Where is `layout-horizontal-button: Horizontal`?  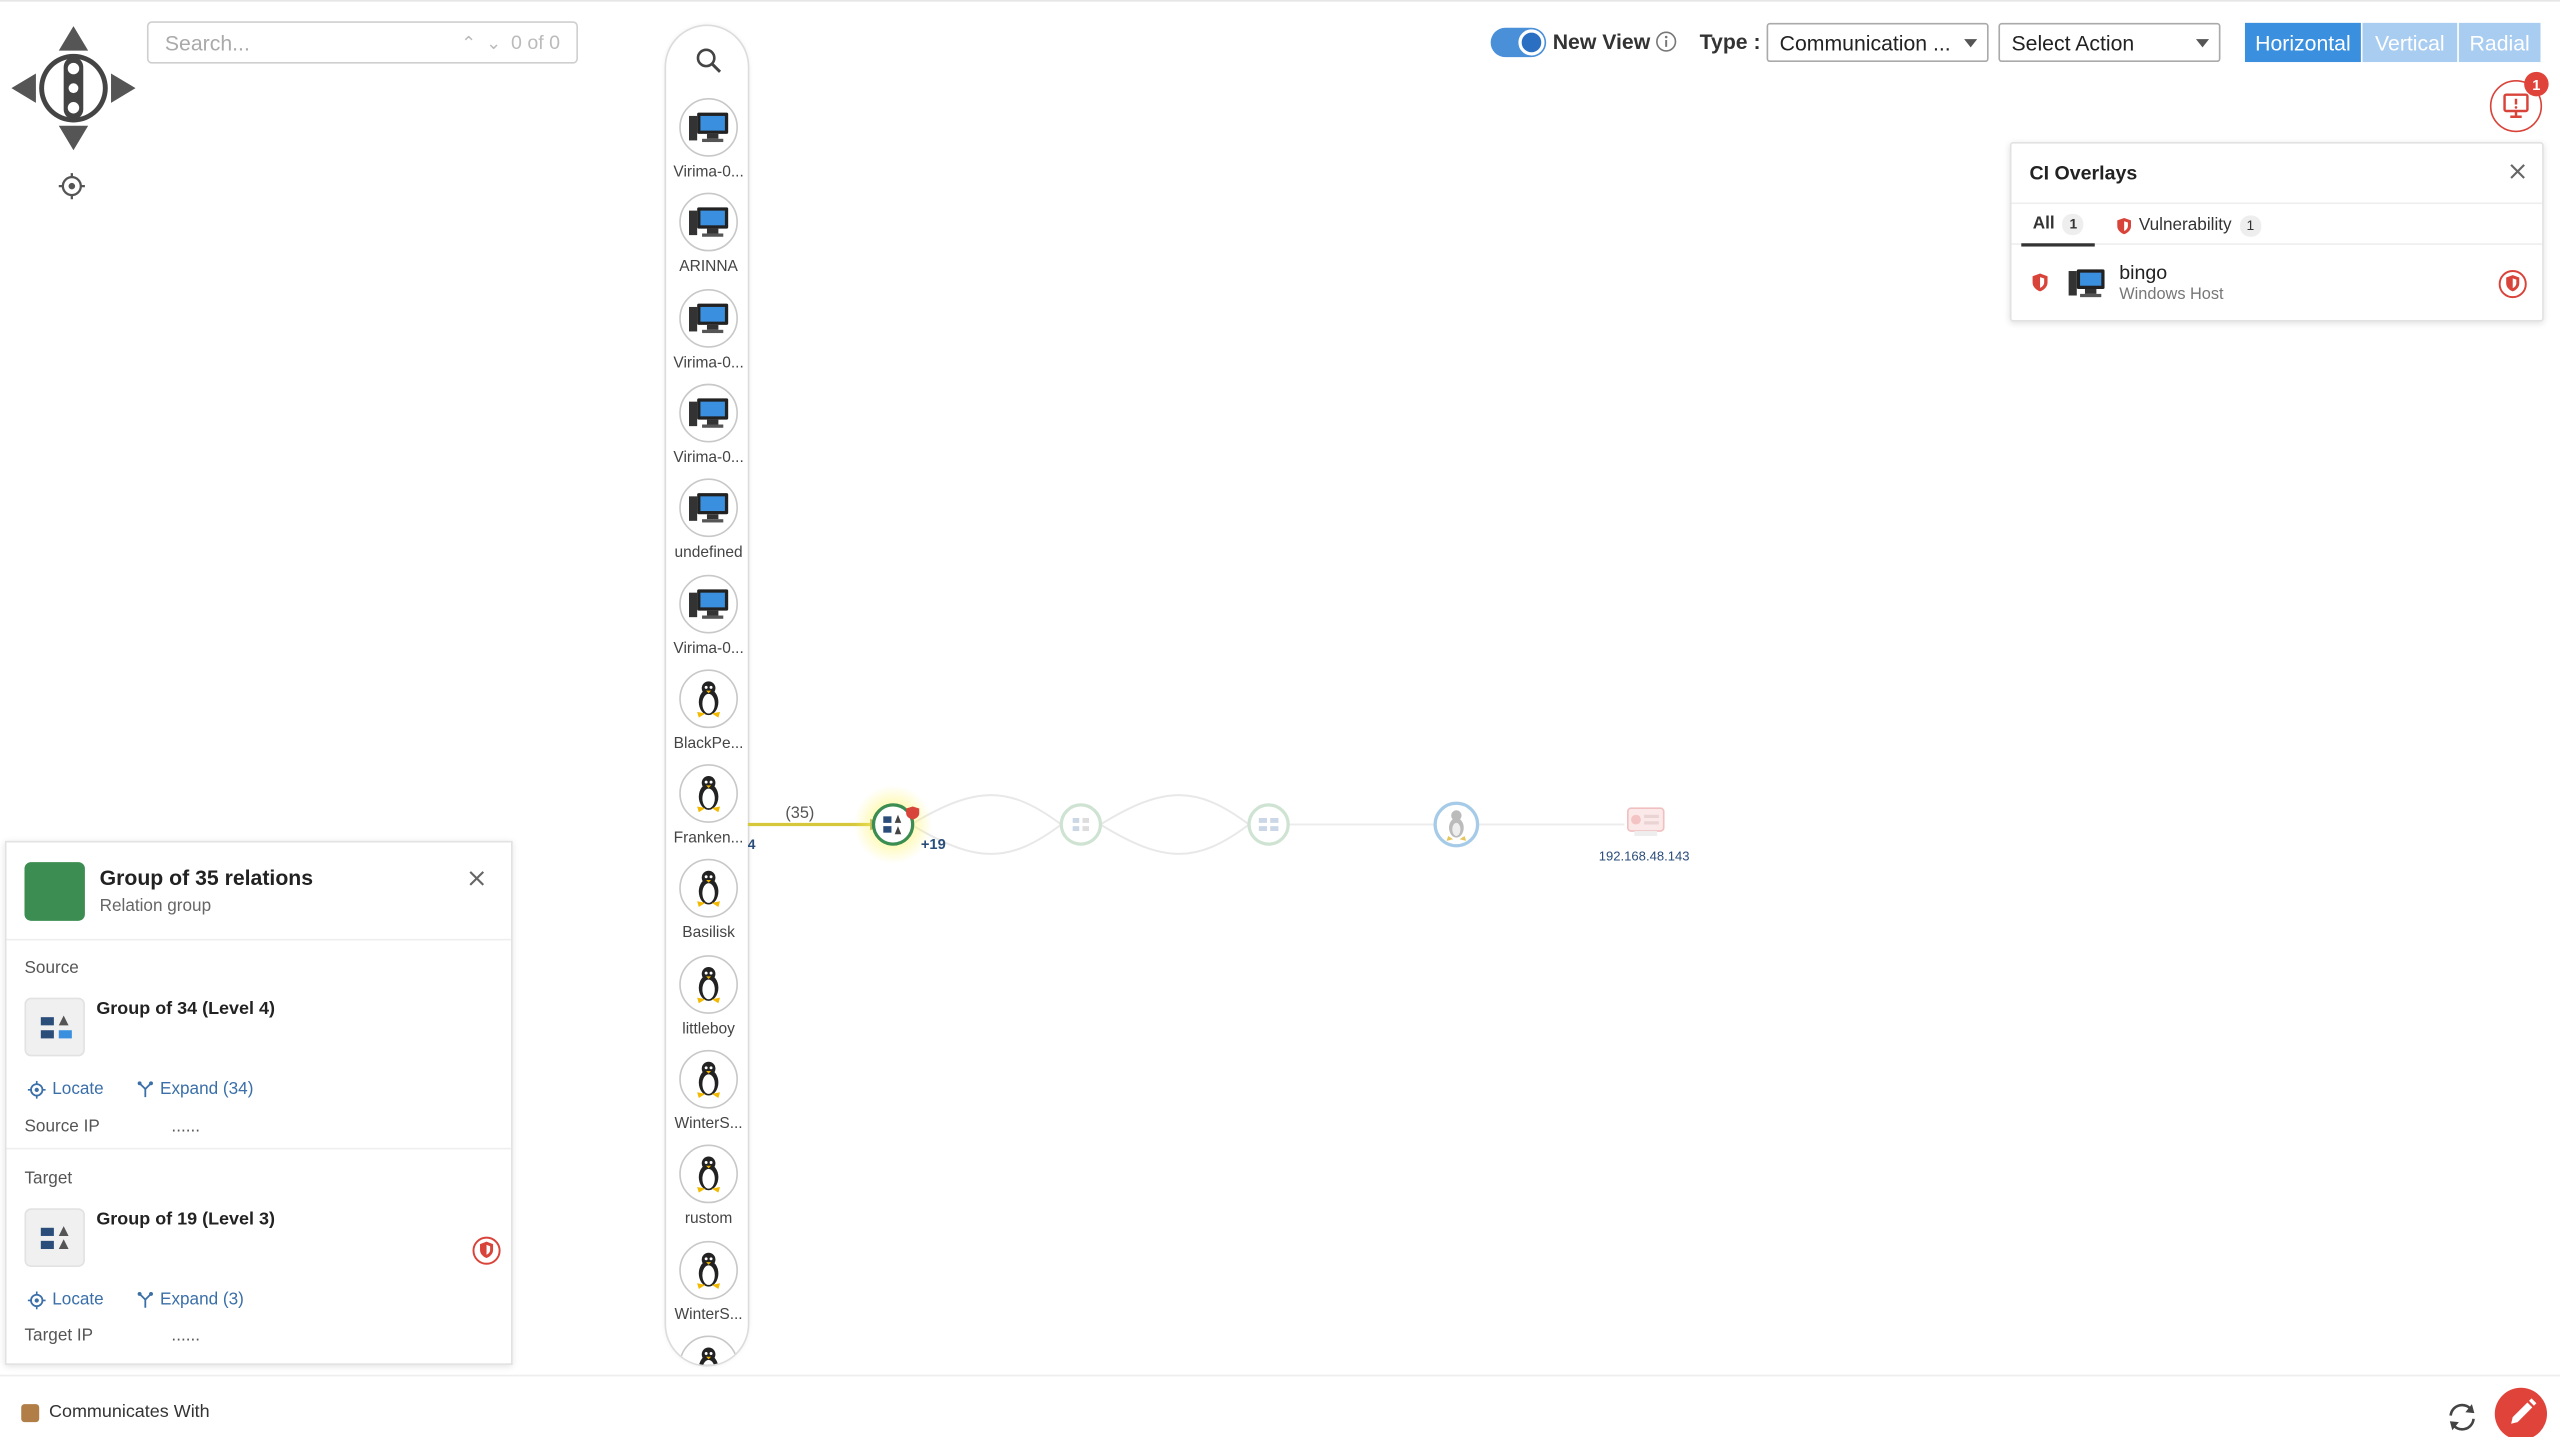
layout-horizontal-button: Horizontal is located at coordinates (2302, 42).